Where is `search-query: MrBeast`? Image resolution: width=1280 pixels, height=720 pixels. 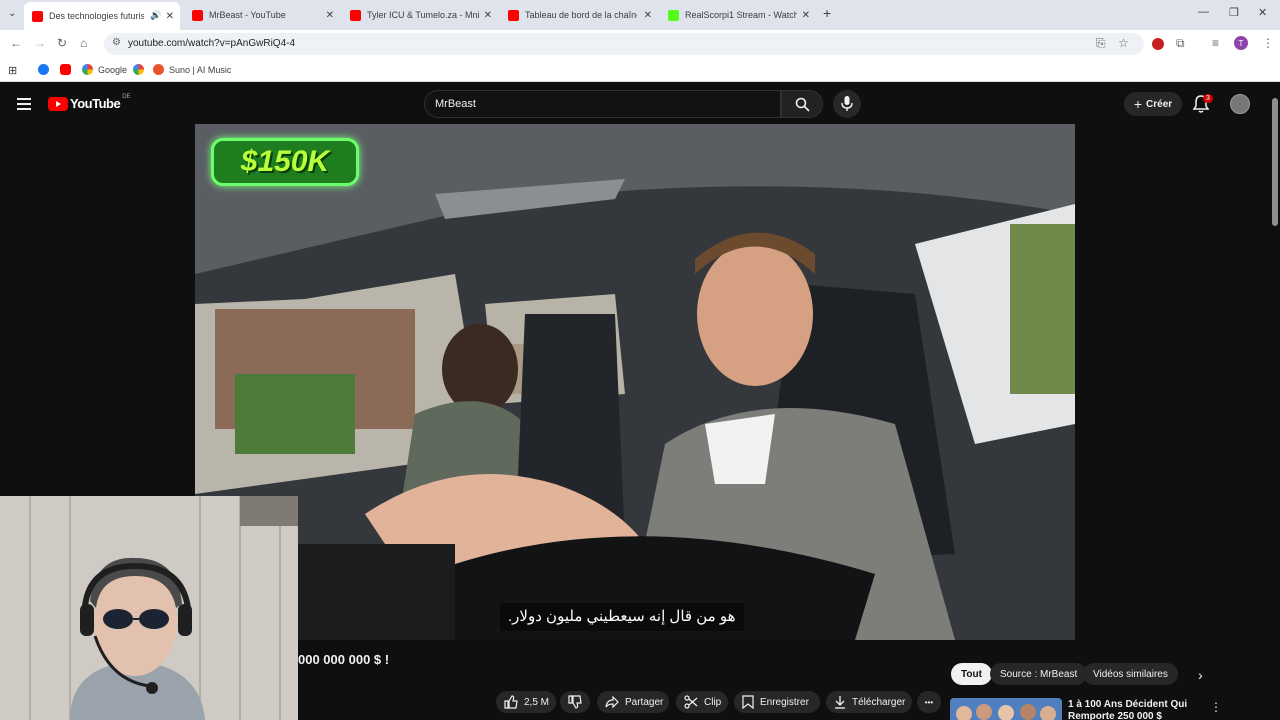
search-query: MrBeast is located at coordinates (455, 104).